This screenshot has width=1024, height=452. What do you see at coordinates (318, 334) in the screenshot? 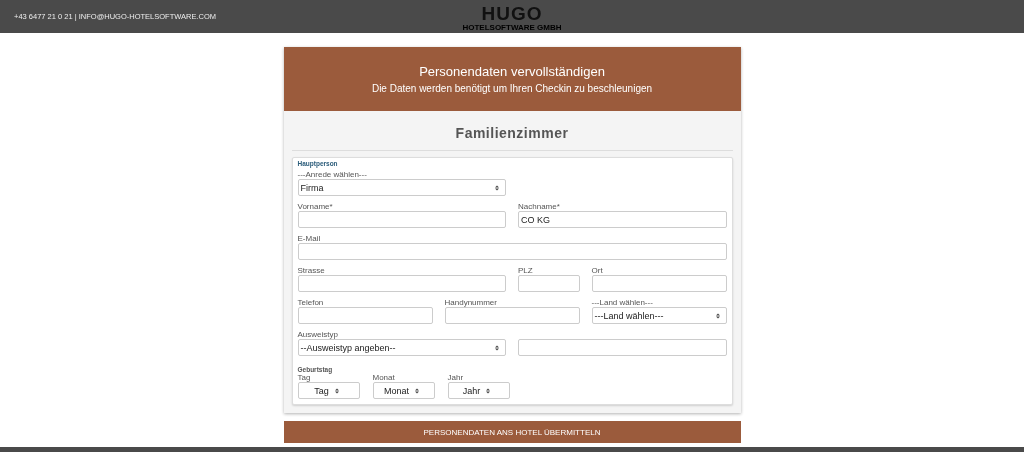
I see `field-label: Ausweistyp` at bounding box center [318, 334].